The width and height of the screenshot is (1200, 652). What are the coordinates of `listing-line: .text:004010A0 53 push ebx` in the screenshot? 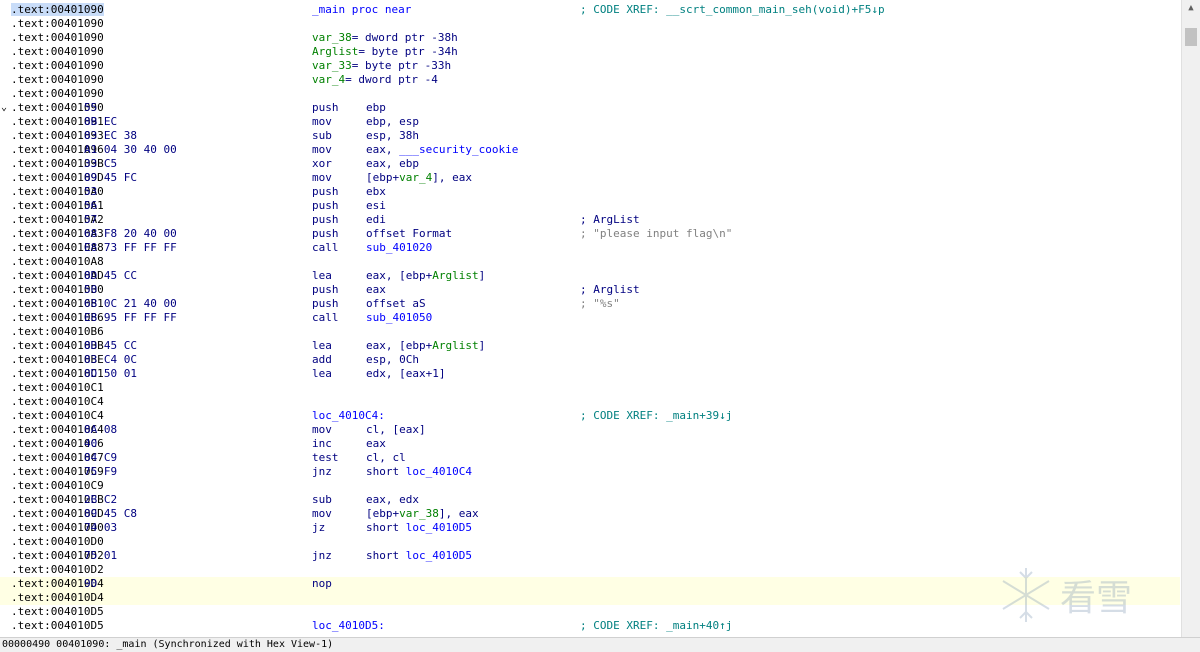 It's located at (590, 192).